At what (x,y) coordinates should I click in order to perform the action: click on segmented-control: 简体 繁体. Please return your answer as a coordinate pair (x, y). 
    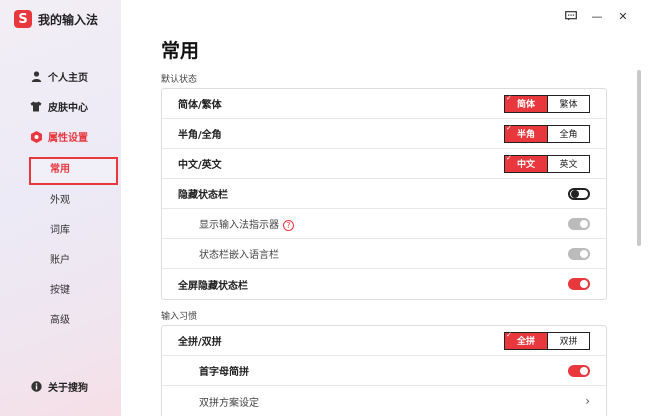
    Looking at the image, I should click on (547, 103).